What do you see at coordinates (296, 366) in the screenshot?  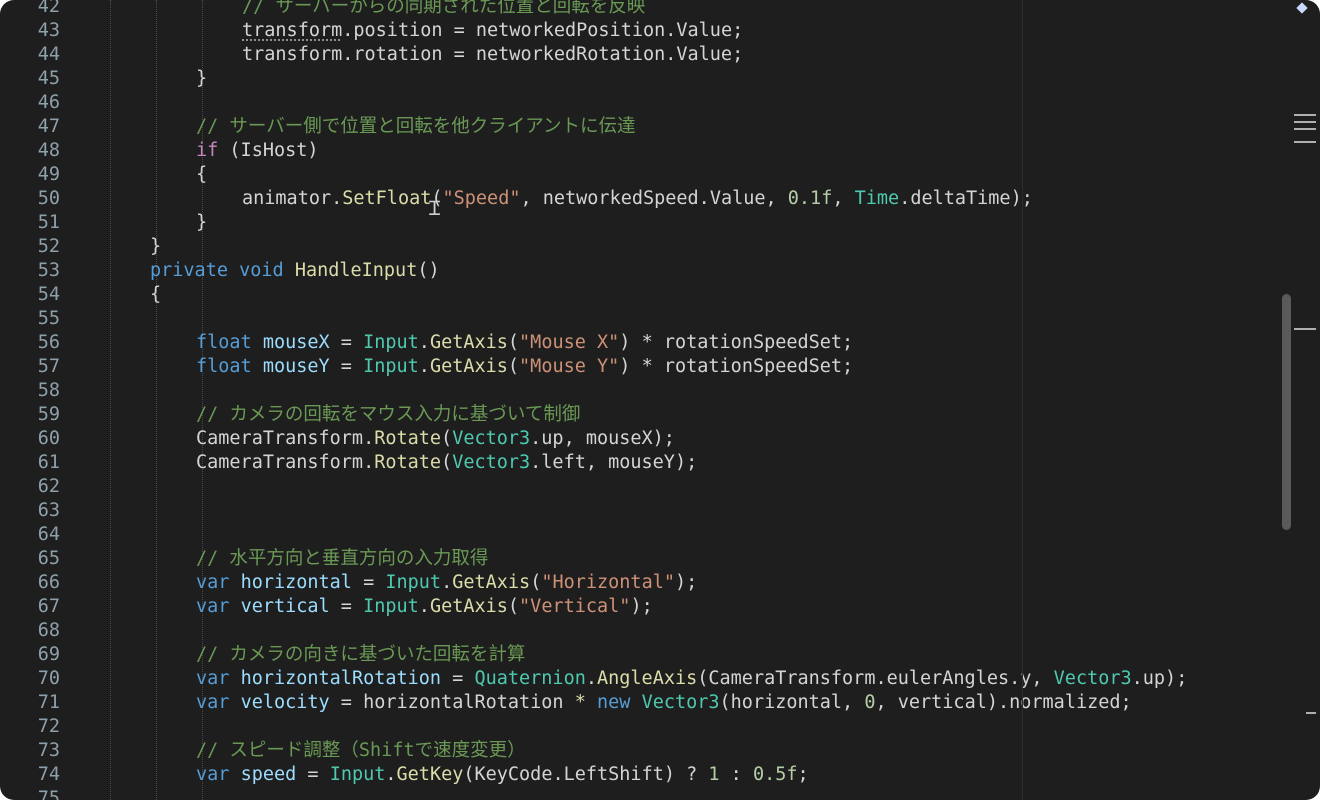 I see `code-token: mouseY` at bounding box center [296, 366].